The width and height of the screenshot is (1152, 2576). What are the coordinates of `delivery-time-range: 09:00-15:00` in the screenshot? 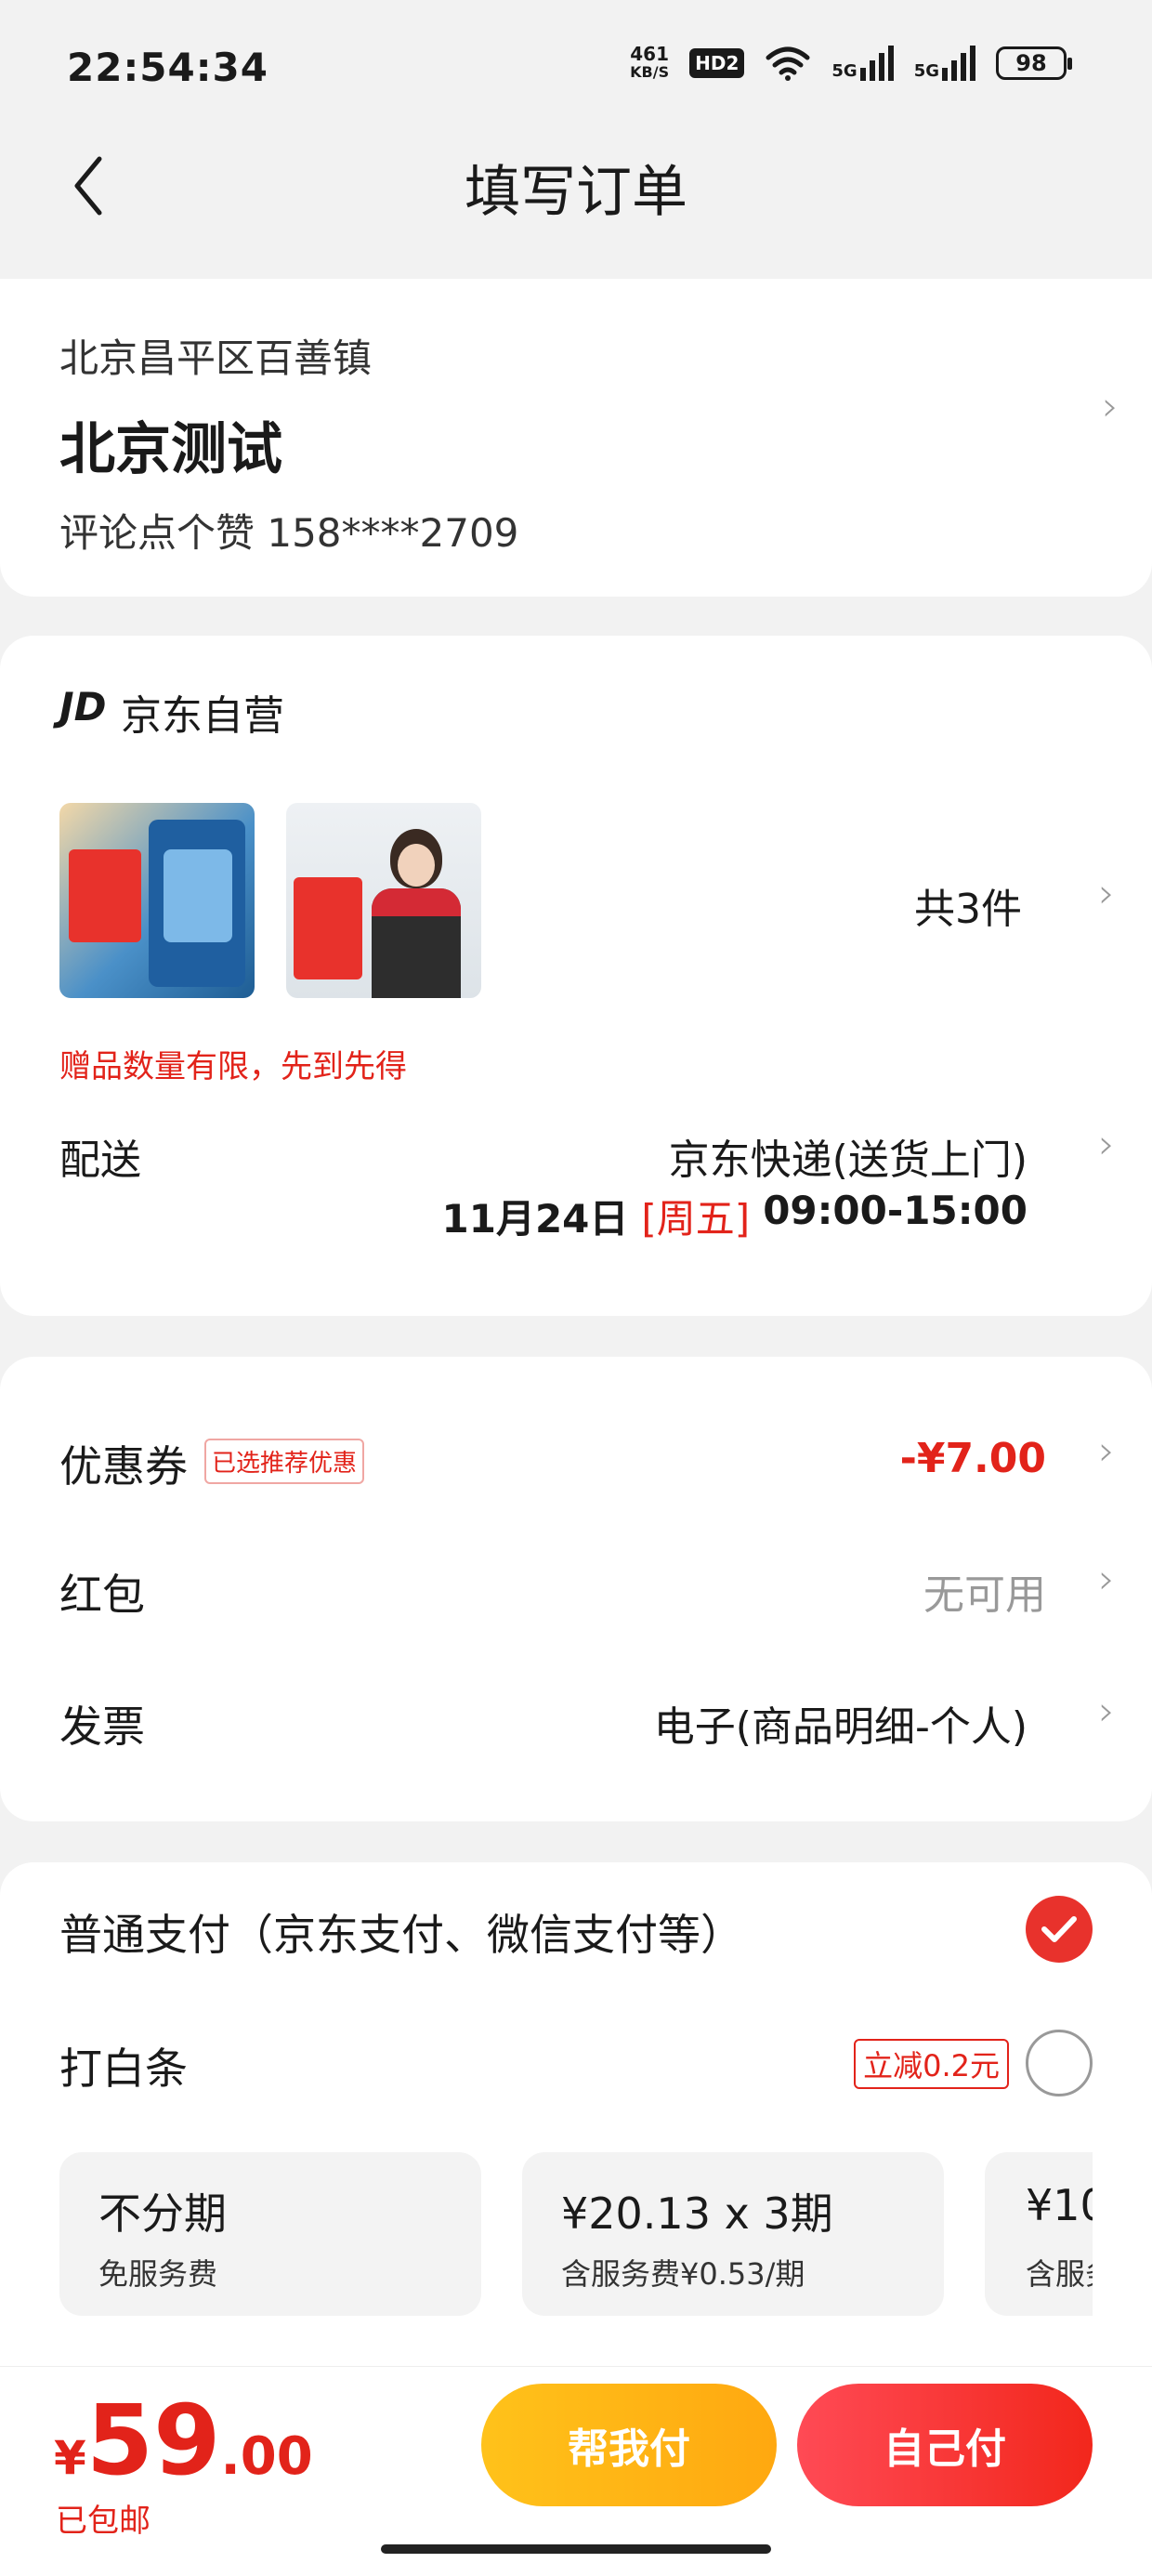 It's located at (895, 1210).